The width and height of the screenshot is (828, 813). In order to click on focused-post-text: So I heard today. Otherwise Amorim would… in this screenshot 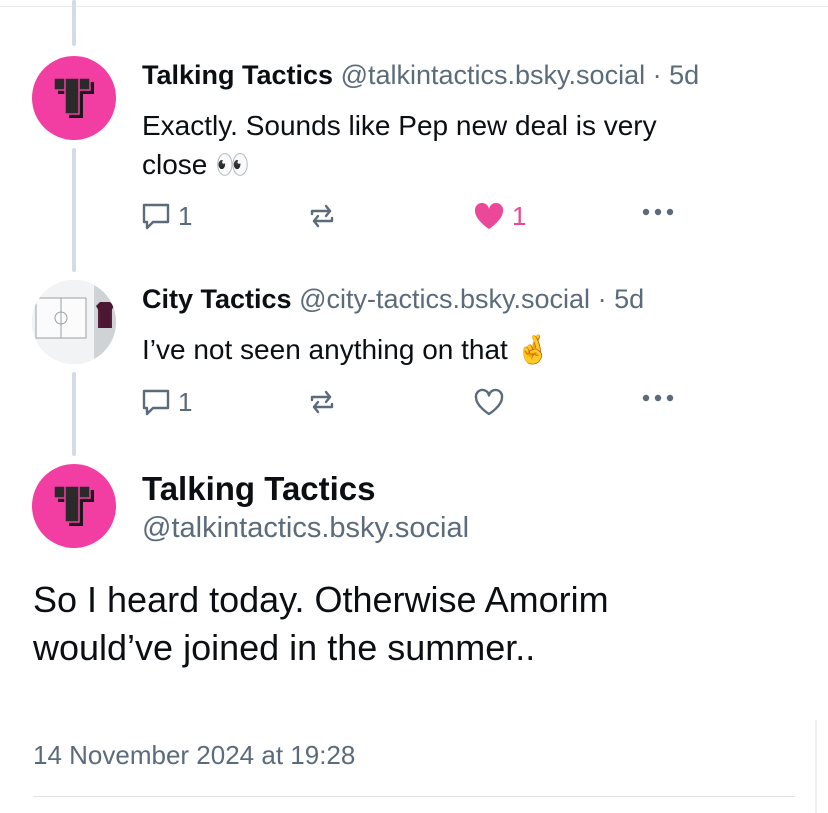, I will do `click(321, 623)`.